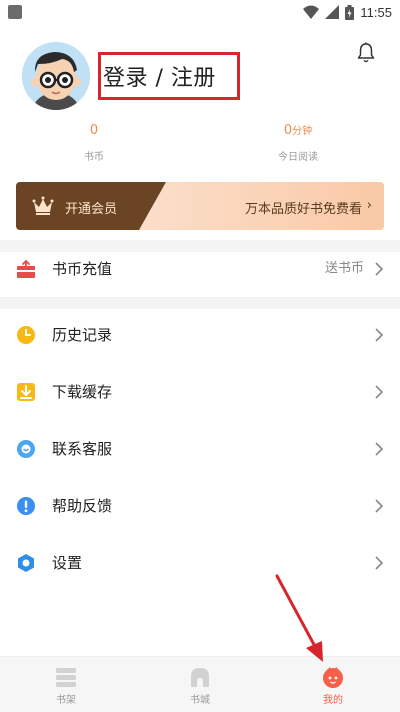 The height and width of the screenshot is (712, 400). I want to click on clock-icon, so click(26, 335).